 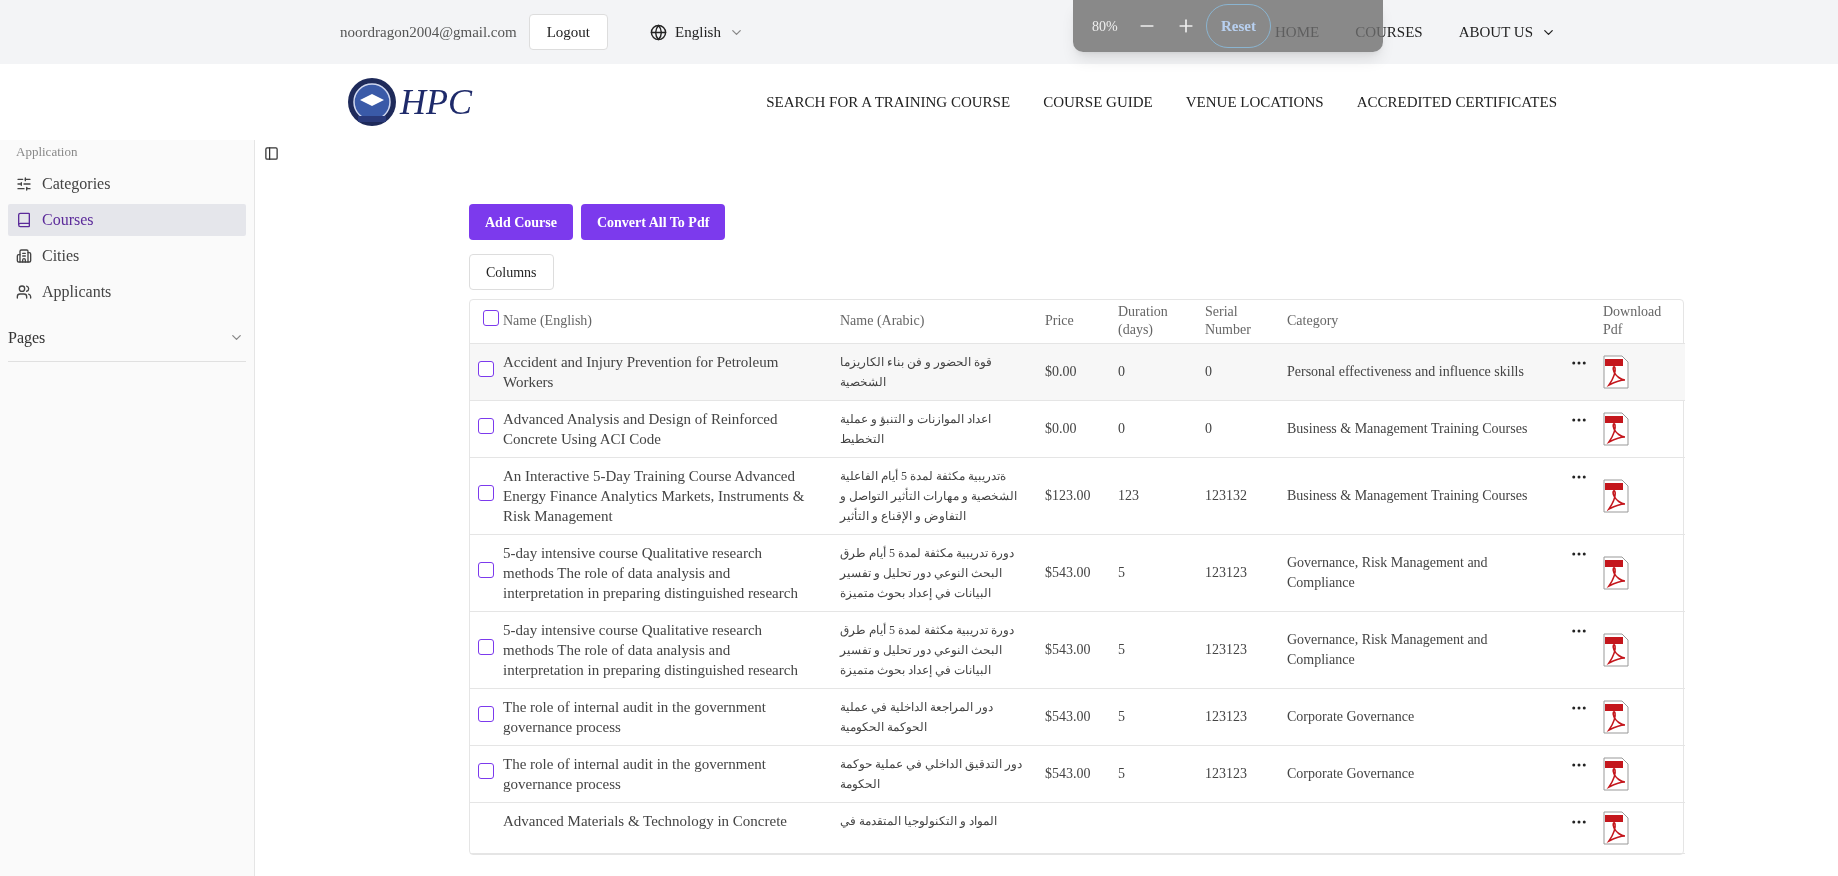 What do you see at coordinates (521, 222) in the screenshot?
I see `action-button: Add Course` at bounding box center [521, 222].